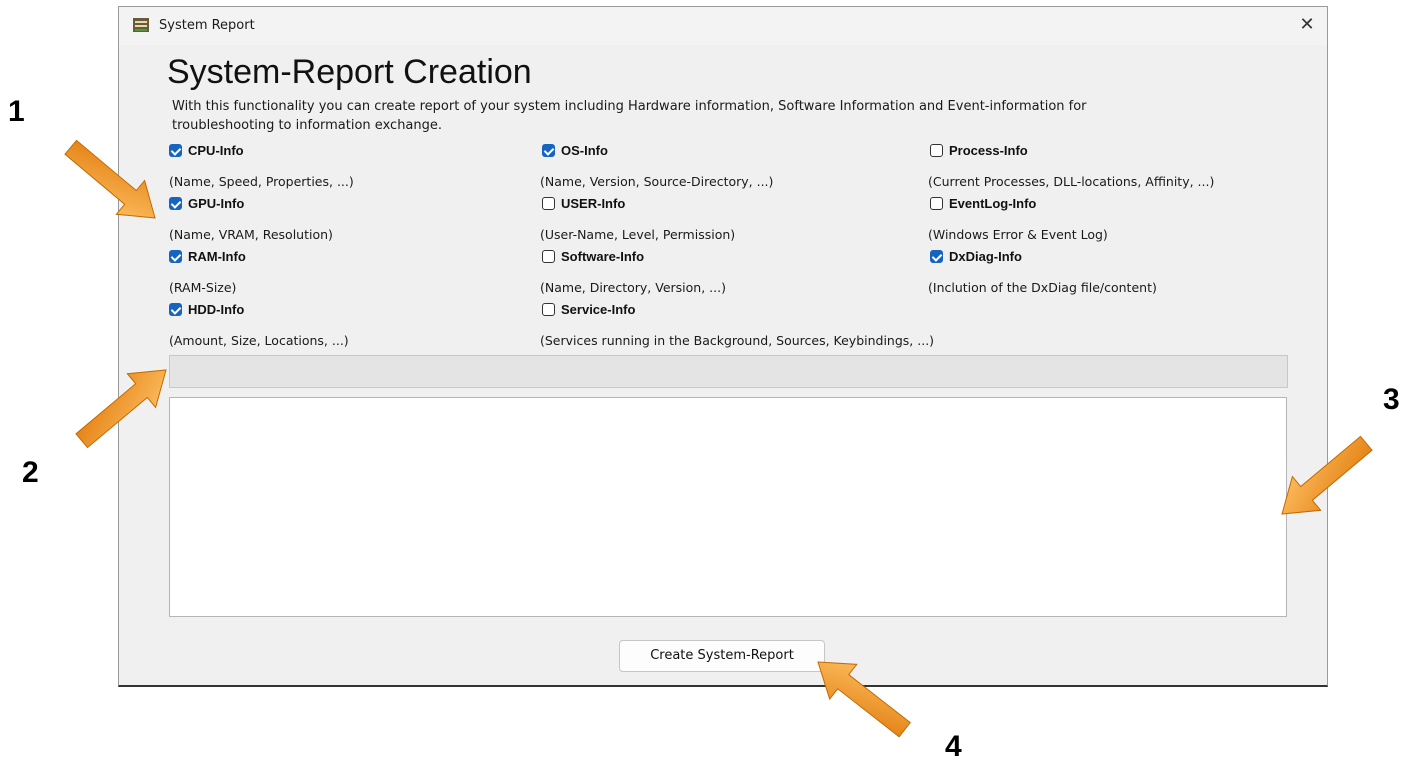  What do you see at coordinates (1327, 475) in the screenshot?
I see `arrow-3-icon` at bounding box center [1327, 475].